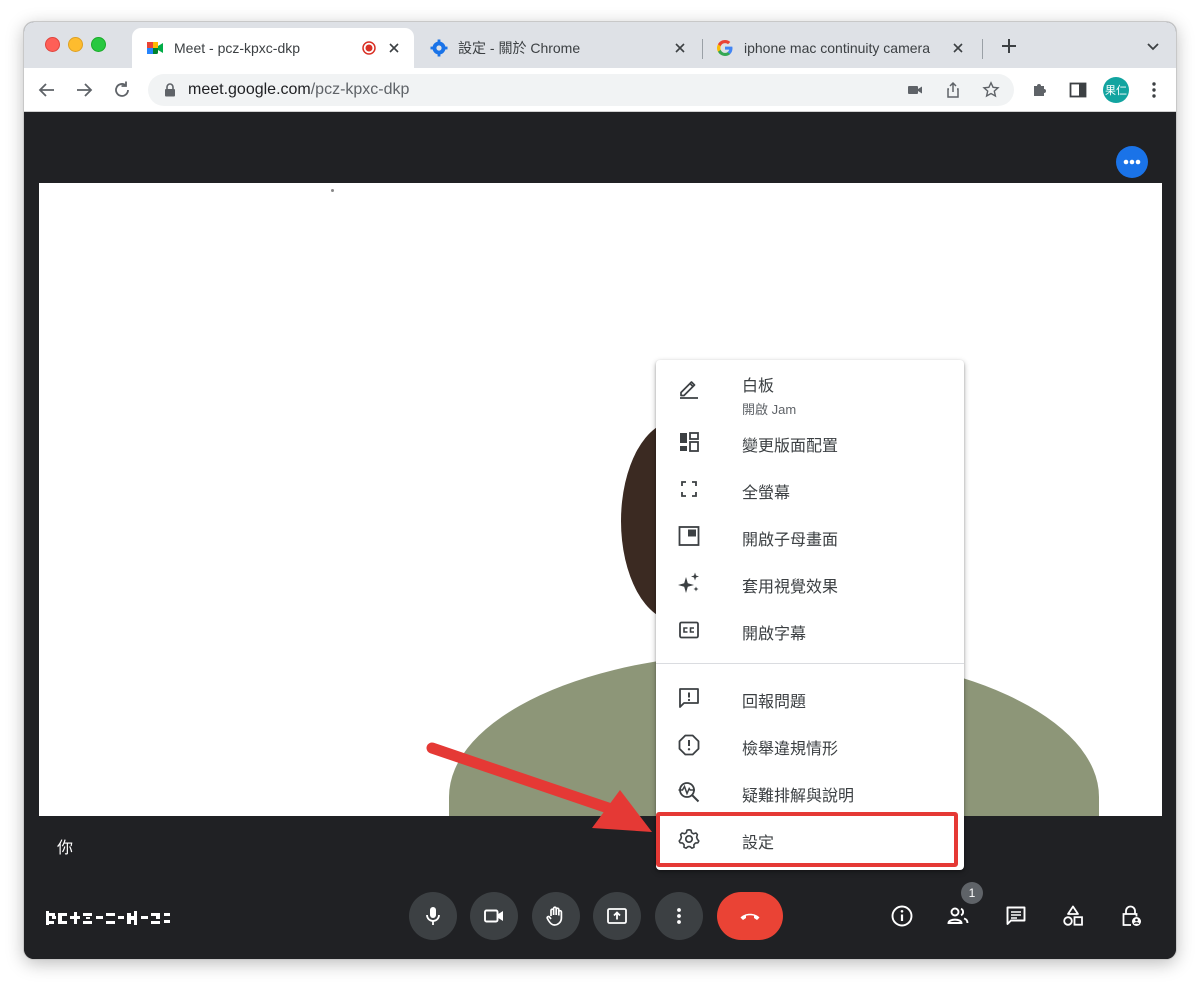  What do you see at coordinates (249, 89) in the screenshot?
I see `url-host: meet.google.com` at bounding box center [249, 89].